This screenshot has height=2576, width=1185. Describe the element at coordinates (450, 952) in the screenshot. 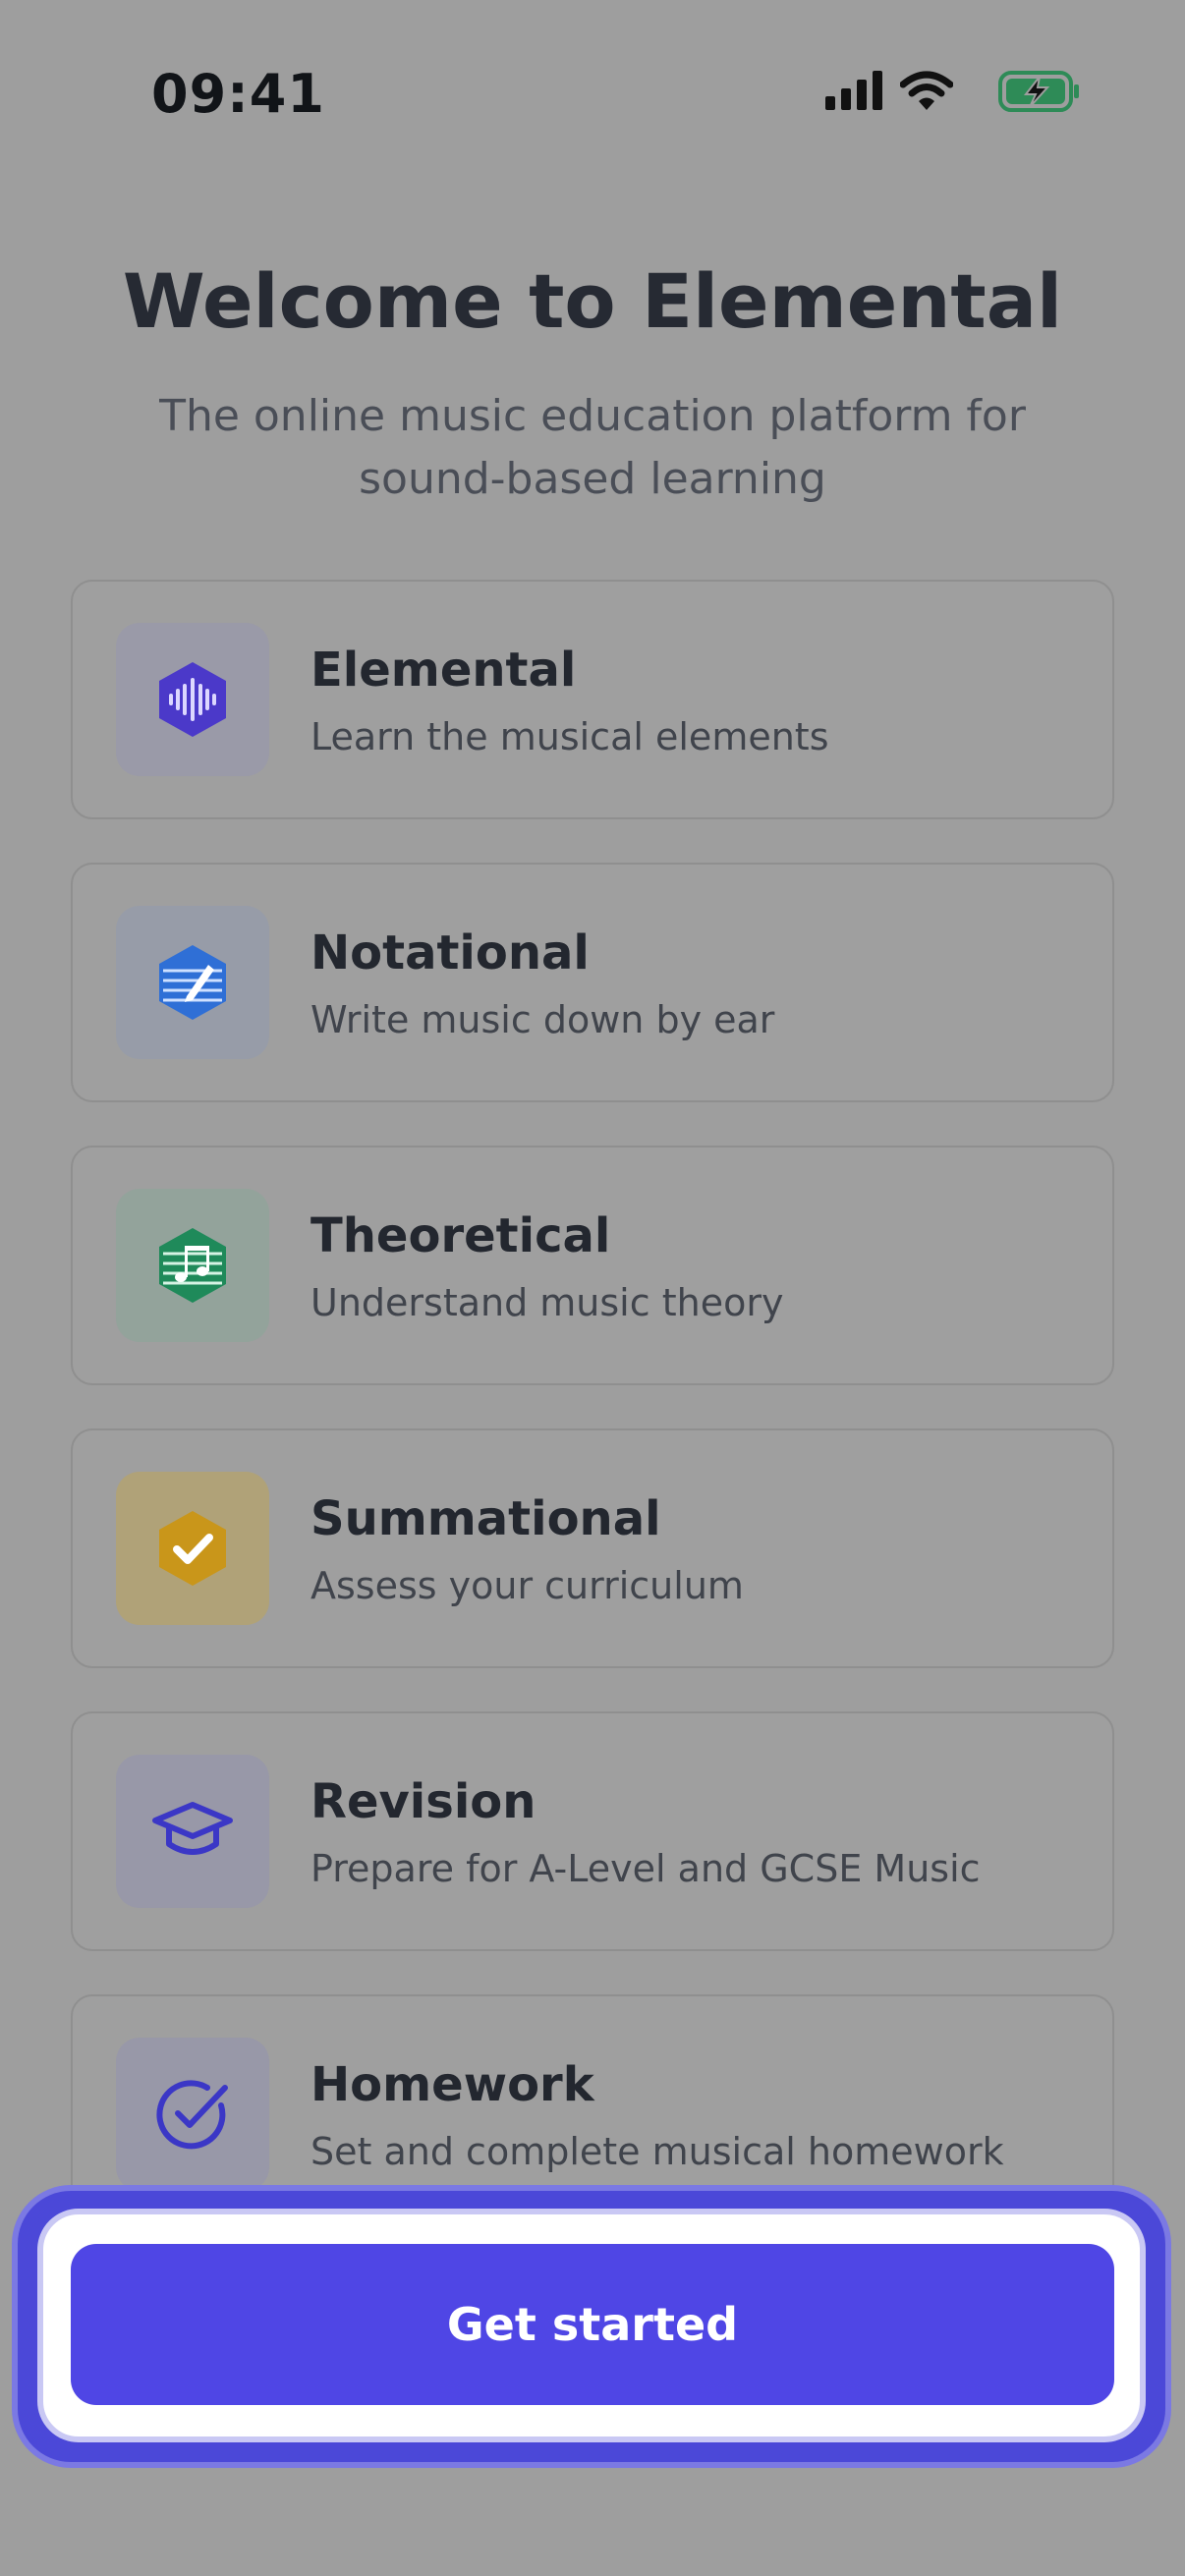

I see `product-title: Notational` at that location.